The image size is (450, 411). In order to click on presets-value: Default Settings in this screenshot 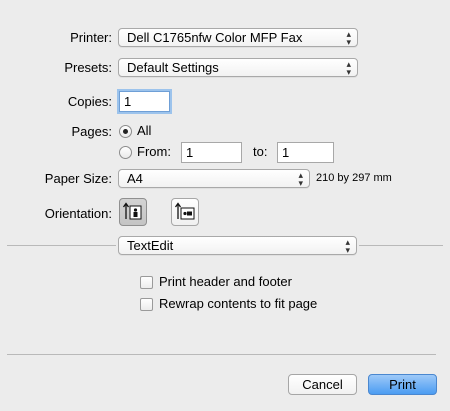, I will do `click(173, 67)`.